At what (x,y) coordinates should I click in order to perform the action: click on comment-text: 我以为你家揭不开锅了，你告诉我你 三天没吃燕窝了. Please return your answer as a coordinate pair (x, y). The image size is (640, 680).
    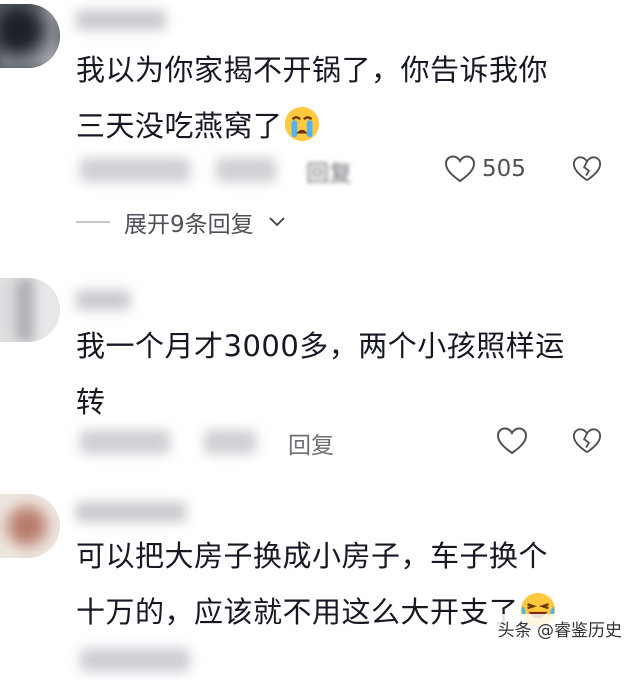
    Looking at the image, I should click on (346, 98).